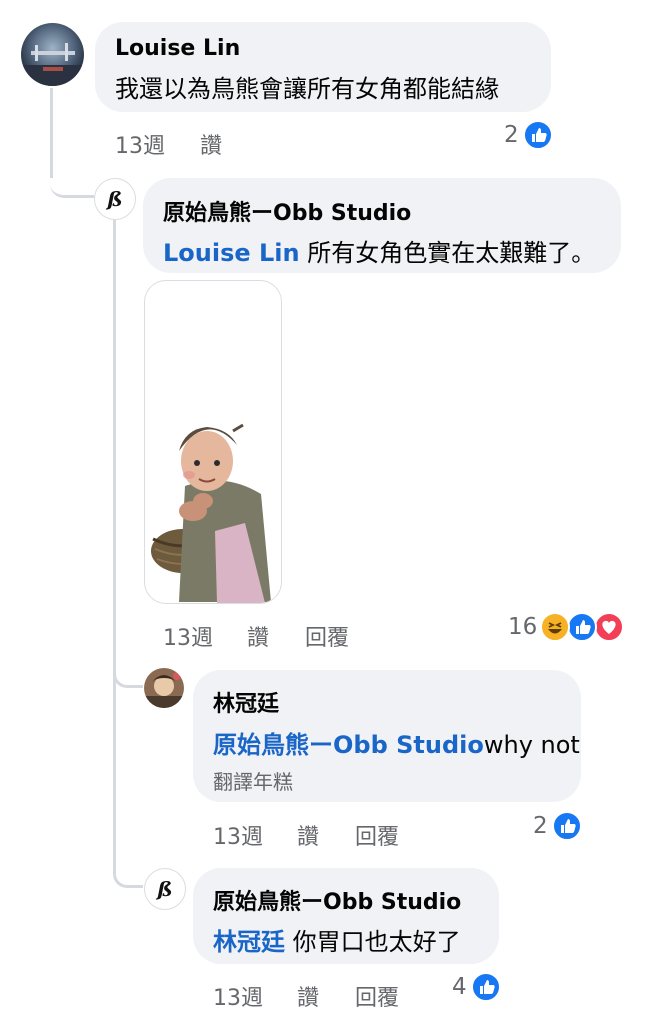  What do you see at coordinates (164, 688) in the screenshot?
I see `avatar-lin-guan-ting` at bounding box center [164, 688].